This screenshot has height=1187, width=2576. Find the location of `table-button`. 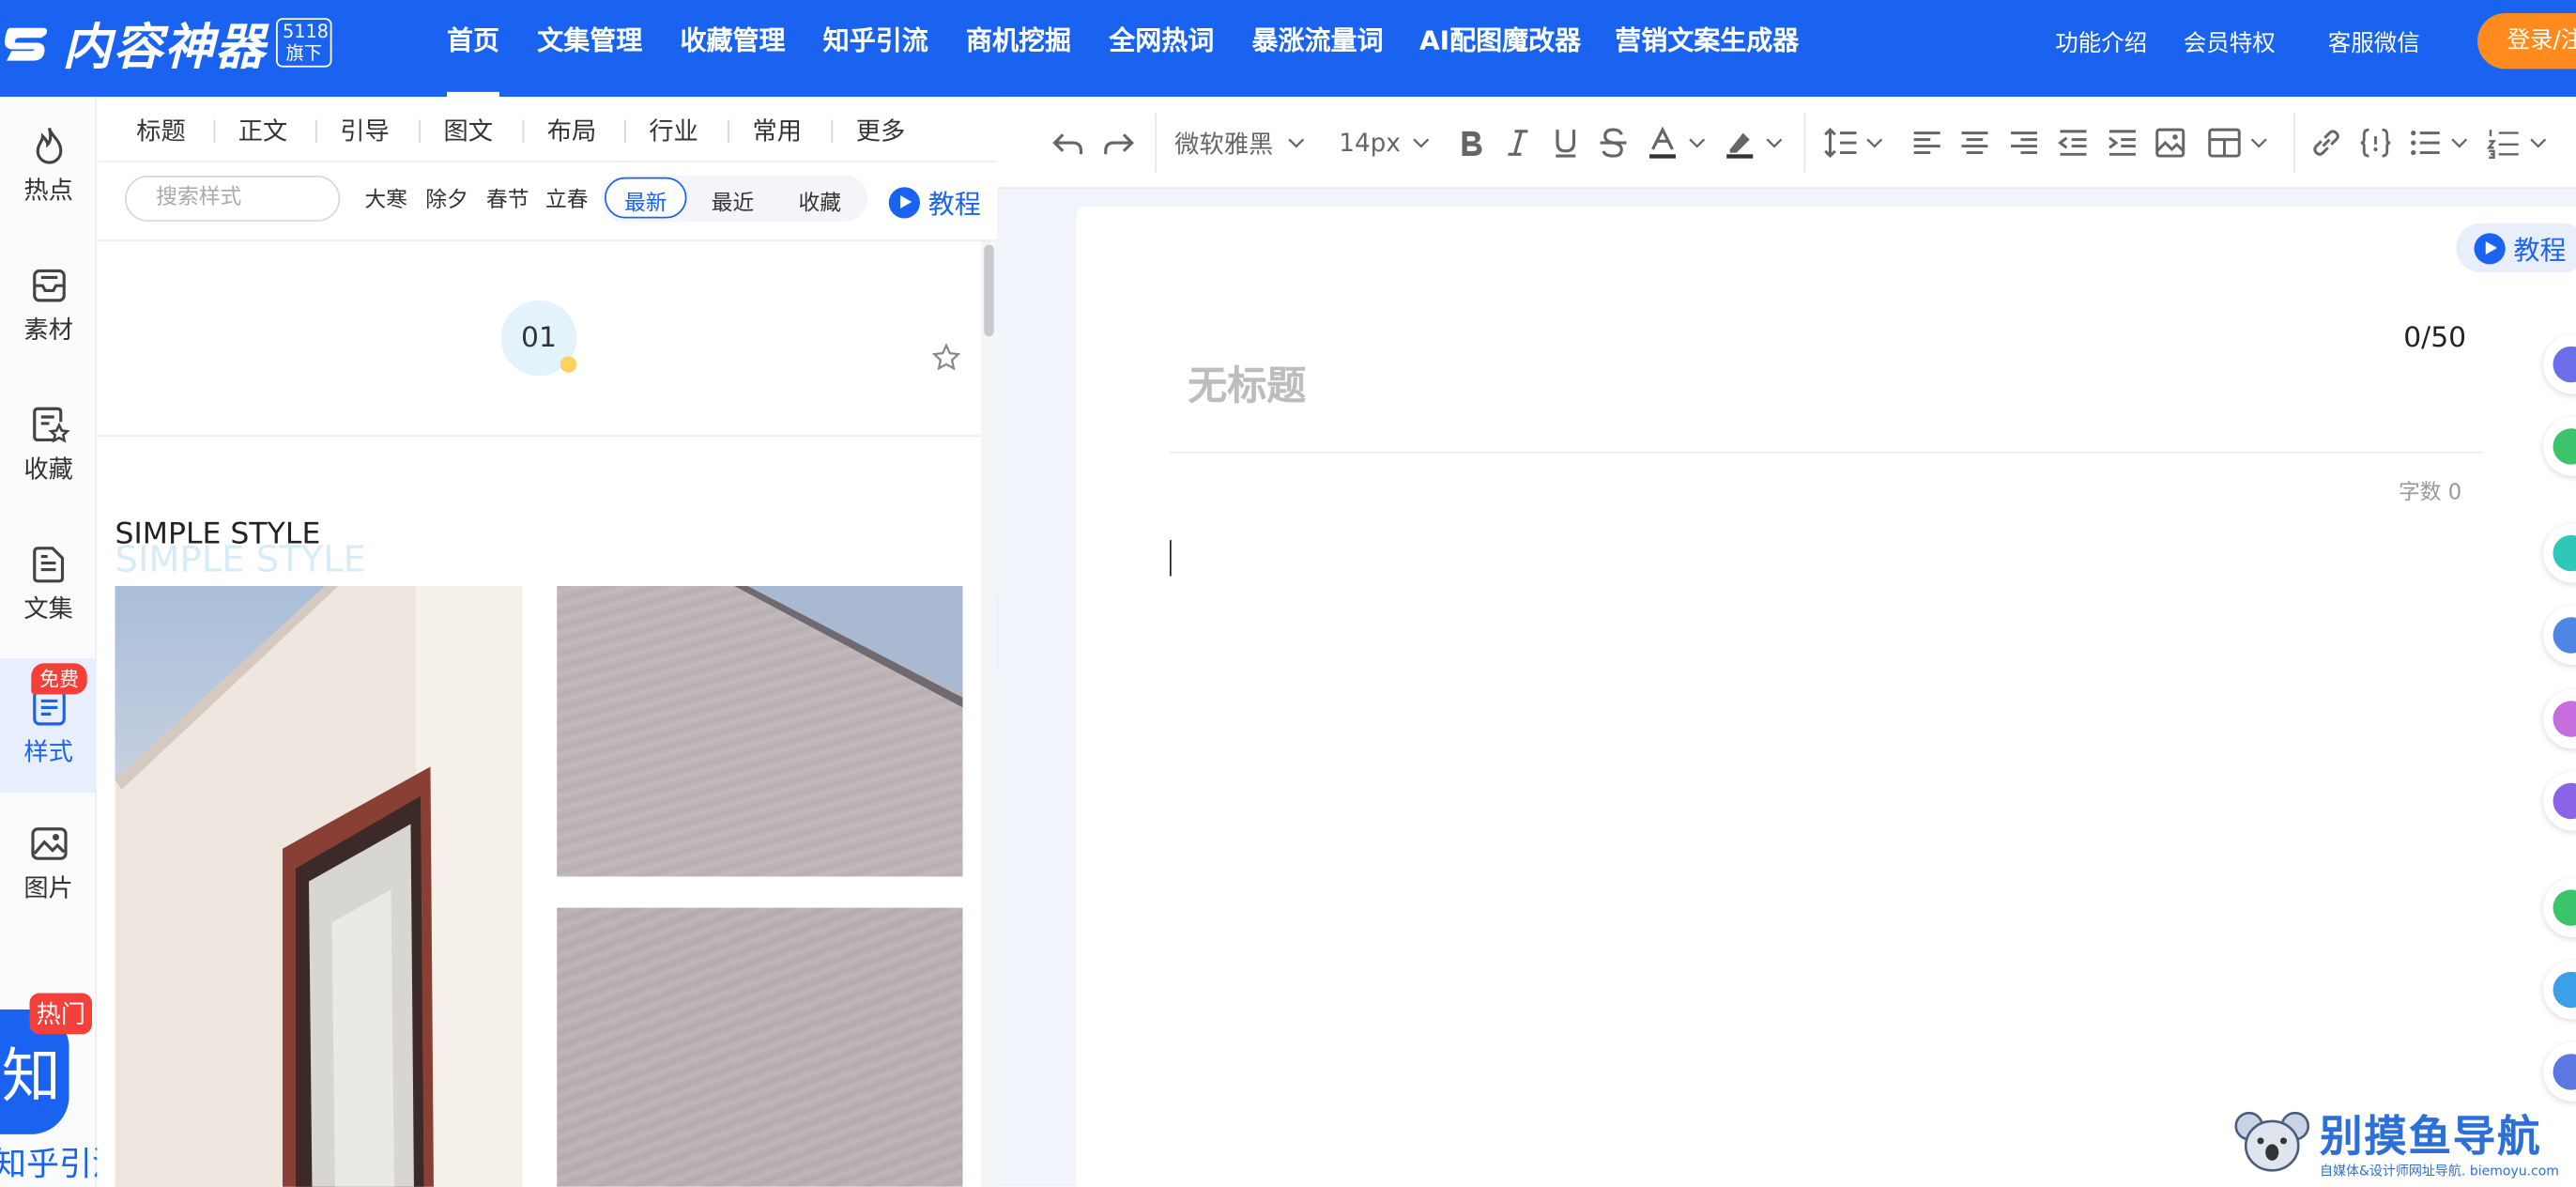

table-button is located at coordinates (2239, 142).